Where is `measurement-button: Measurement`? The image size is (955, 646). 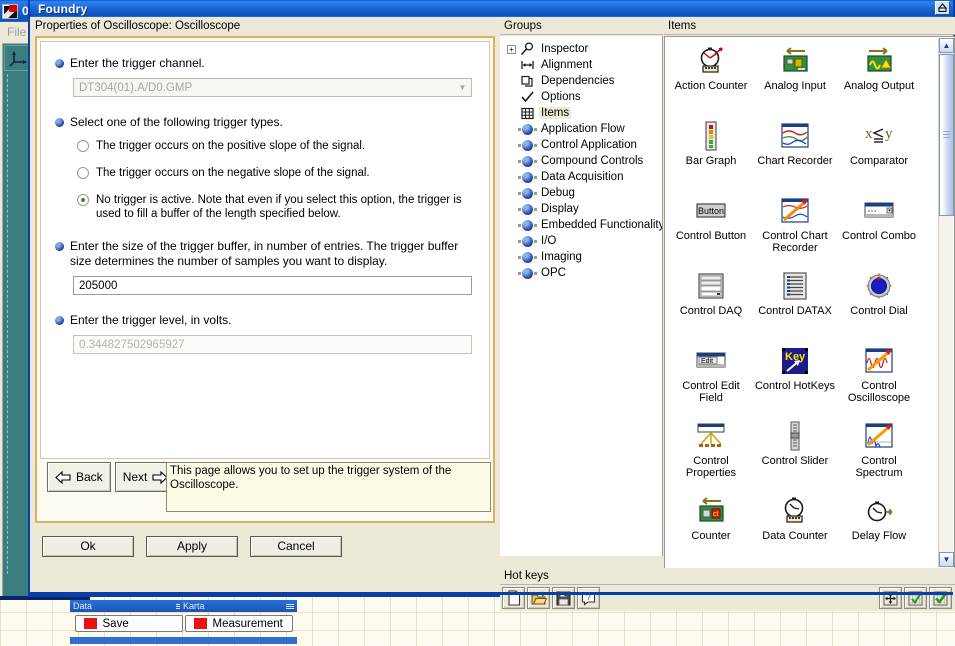 measurement-button: Measurement is located at coordinates (238, 623).